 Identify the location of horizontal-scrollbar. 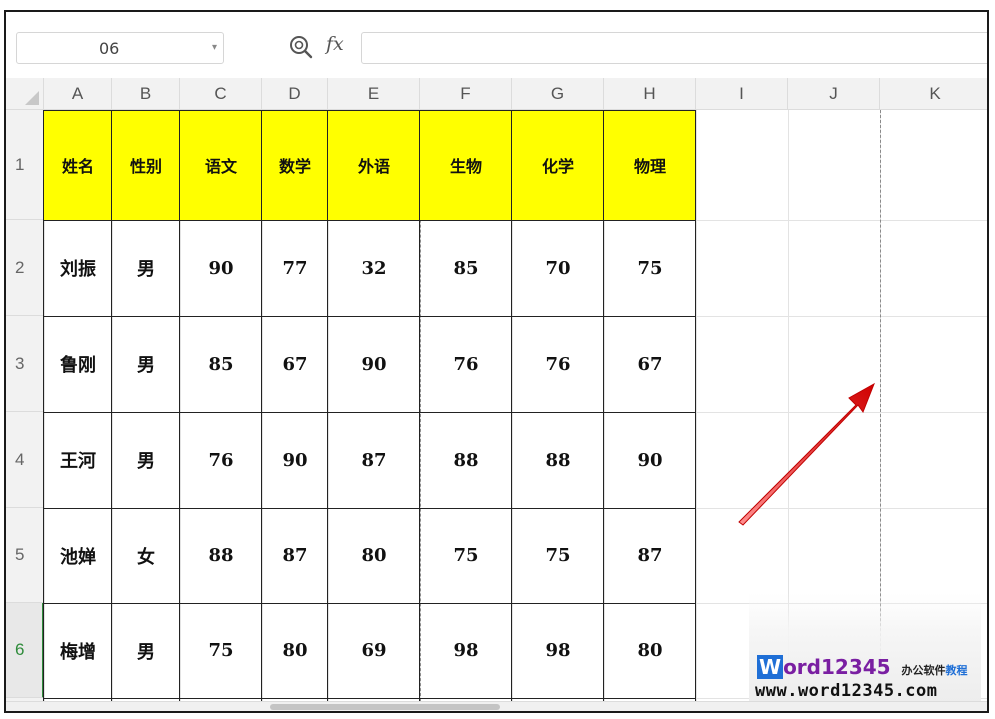
(496, 706).